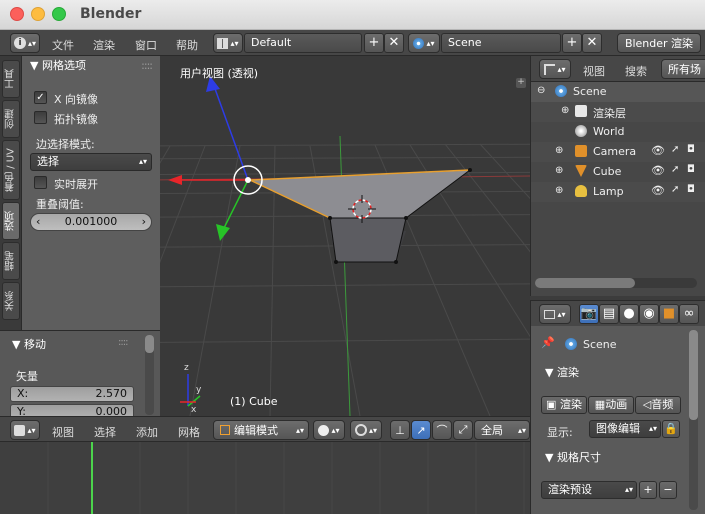  Describe the element at coordinates (611, 405) in the screenshot. I see `render-animation-button: ▦动画` at that location.